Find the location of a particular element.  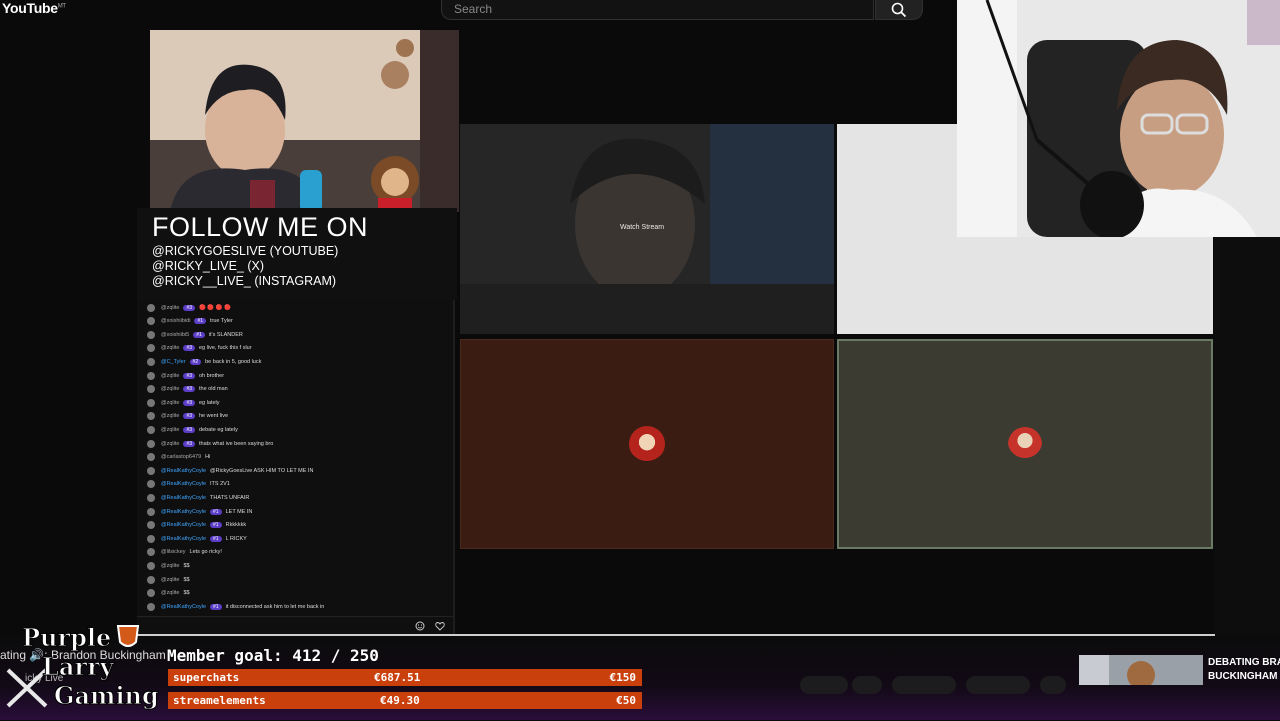

watch-stream-tile: Watch Stream is located at coordinates (647, 229).